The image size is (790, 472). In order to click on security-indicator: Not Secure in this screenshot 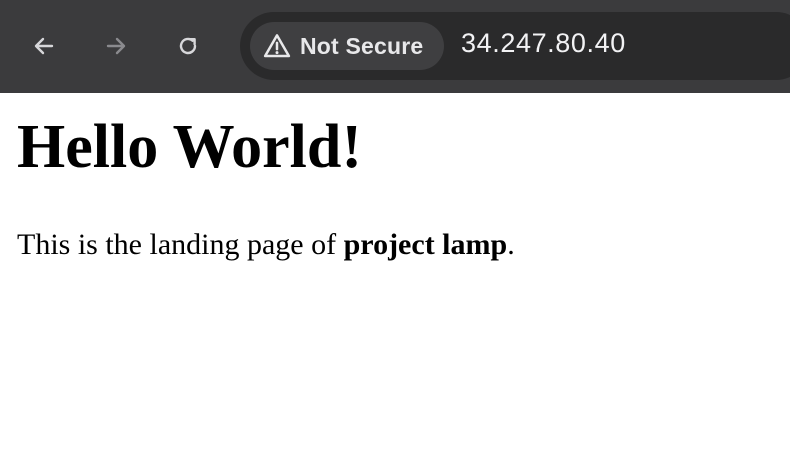, I will do `click(347, 46)`.